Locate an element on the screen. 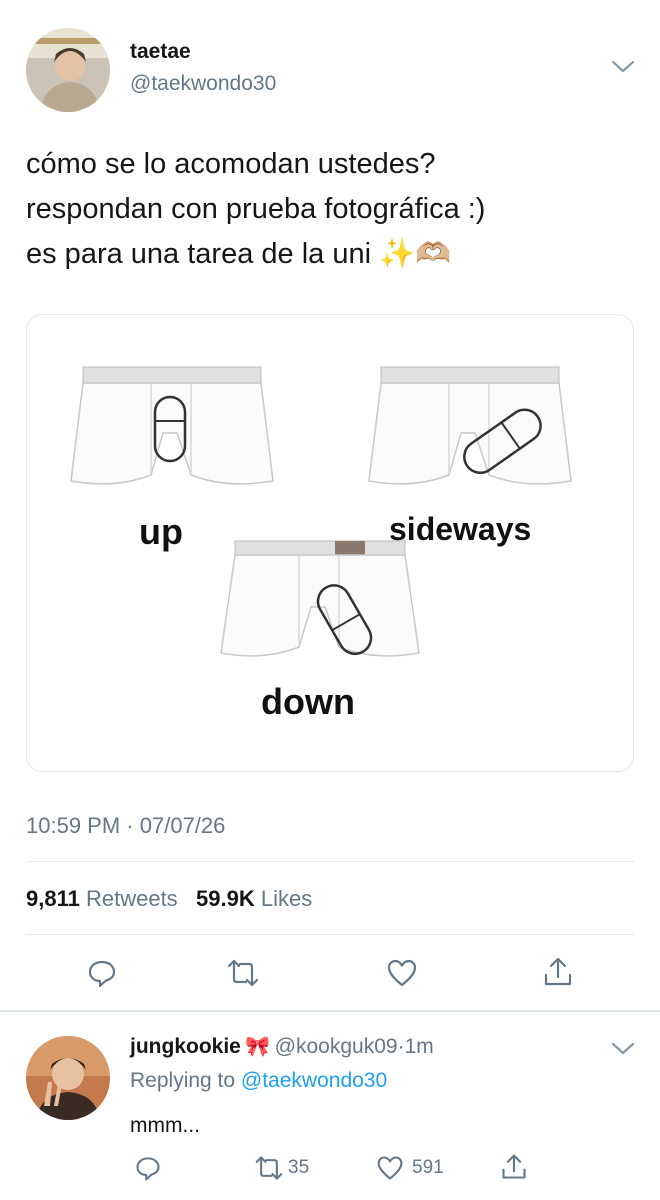 This screenshot has width=660, height=1200. reply-header: jungkookie 🎀 @kookguk09·1m is located at coordinates (282, 1046).